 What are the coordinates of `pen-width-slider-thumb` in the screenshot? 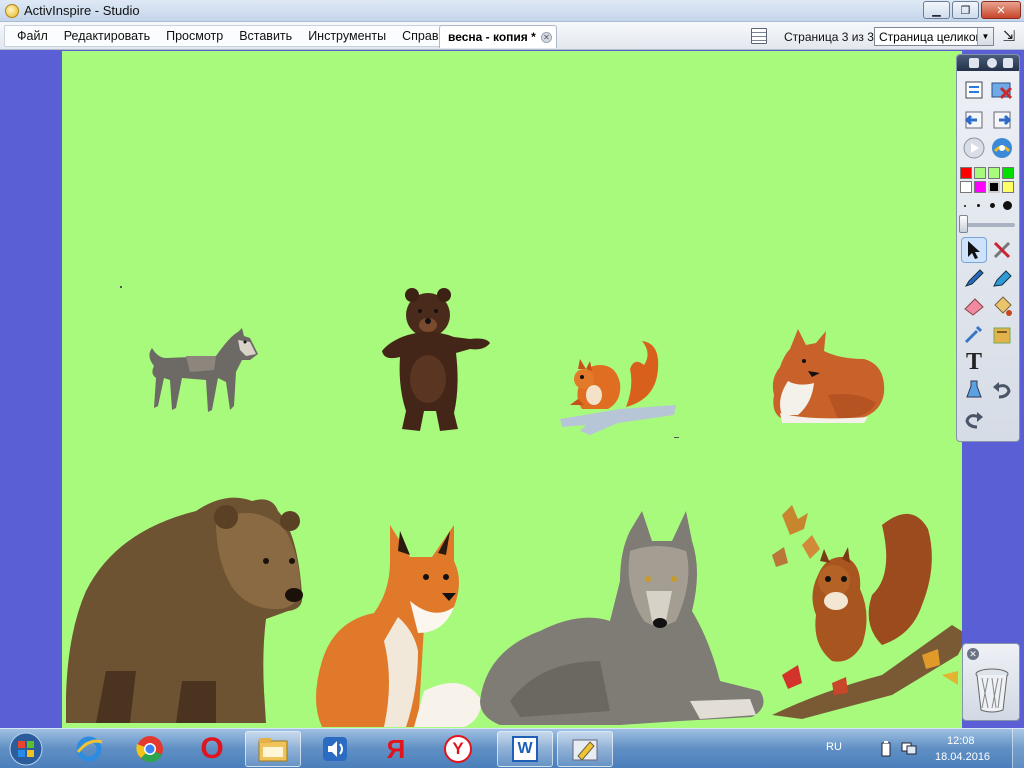 It's located at (963, 224).